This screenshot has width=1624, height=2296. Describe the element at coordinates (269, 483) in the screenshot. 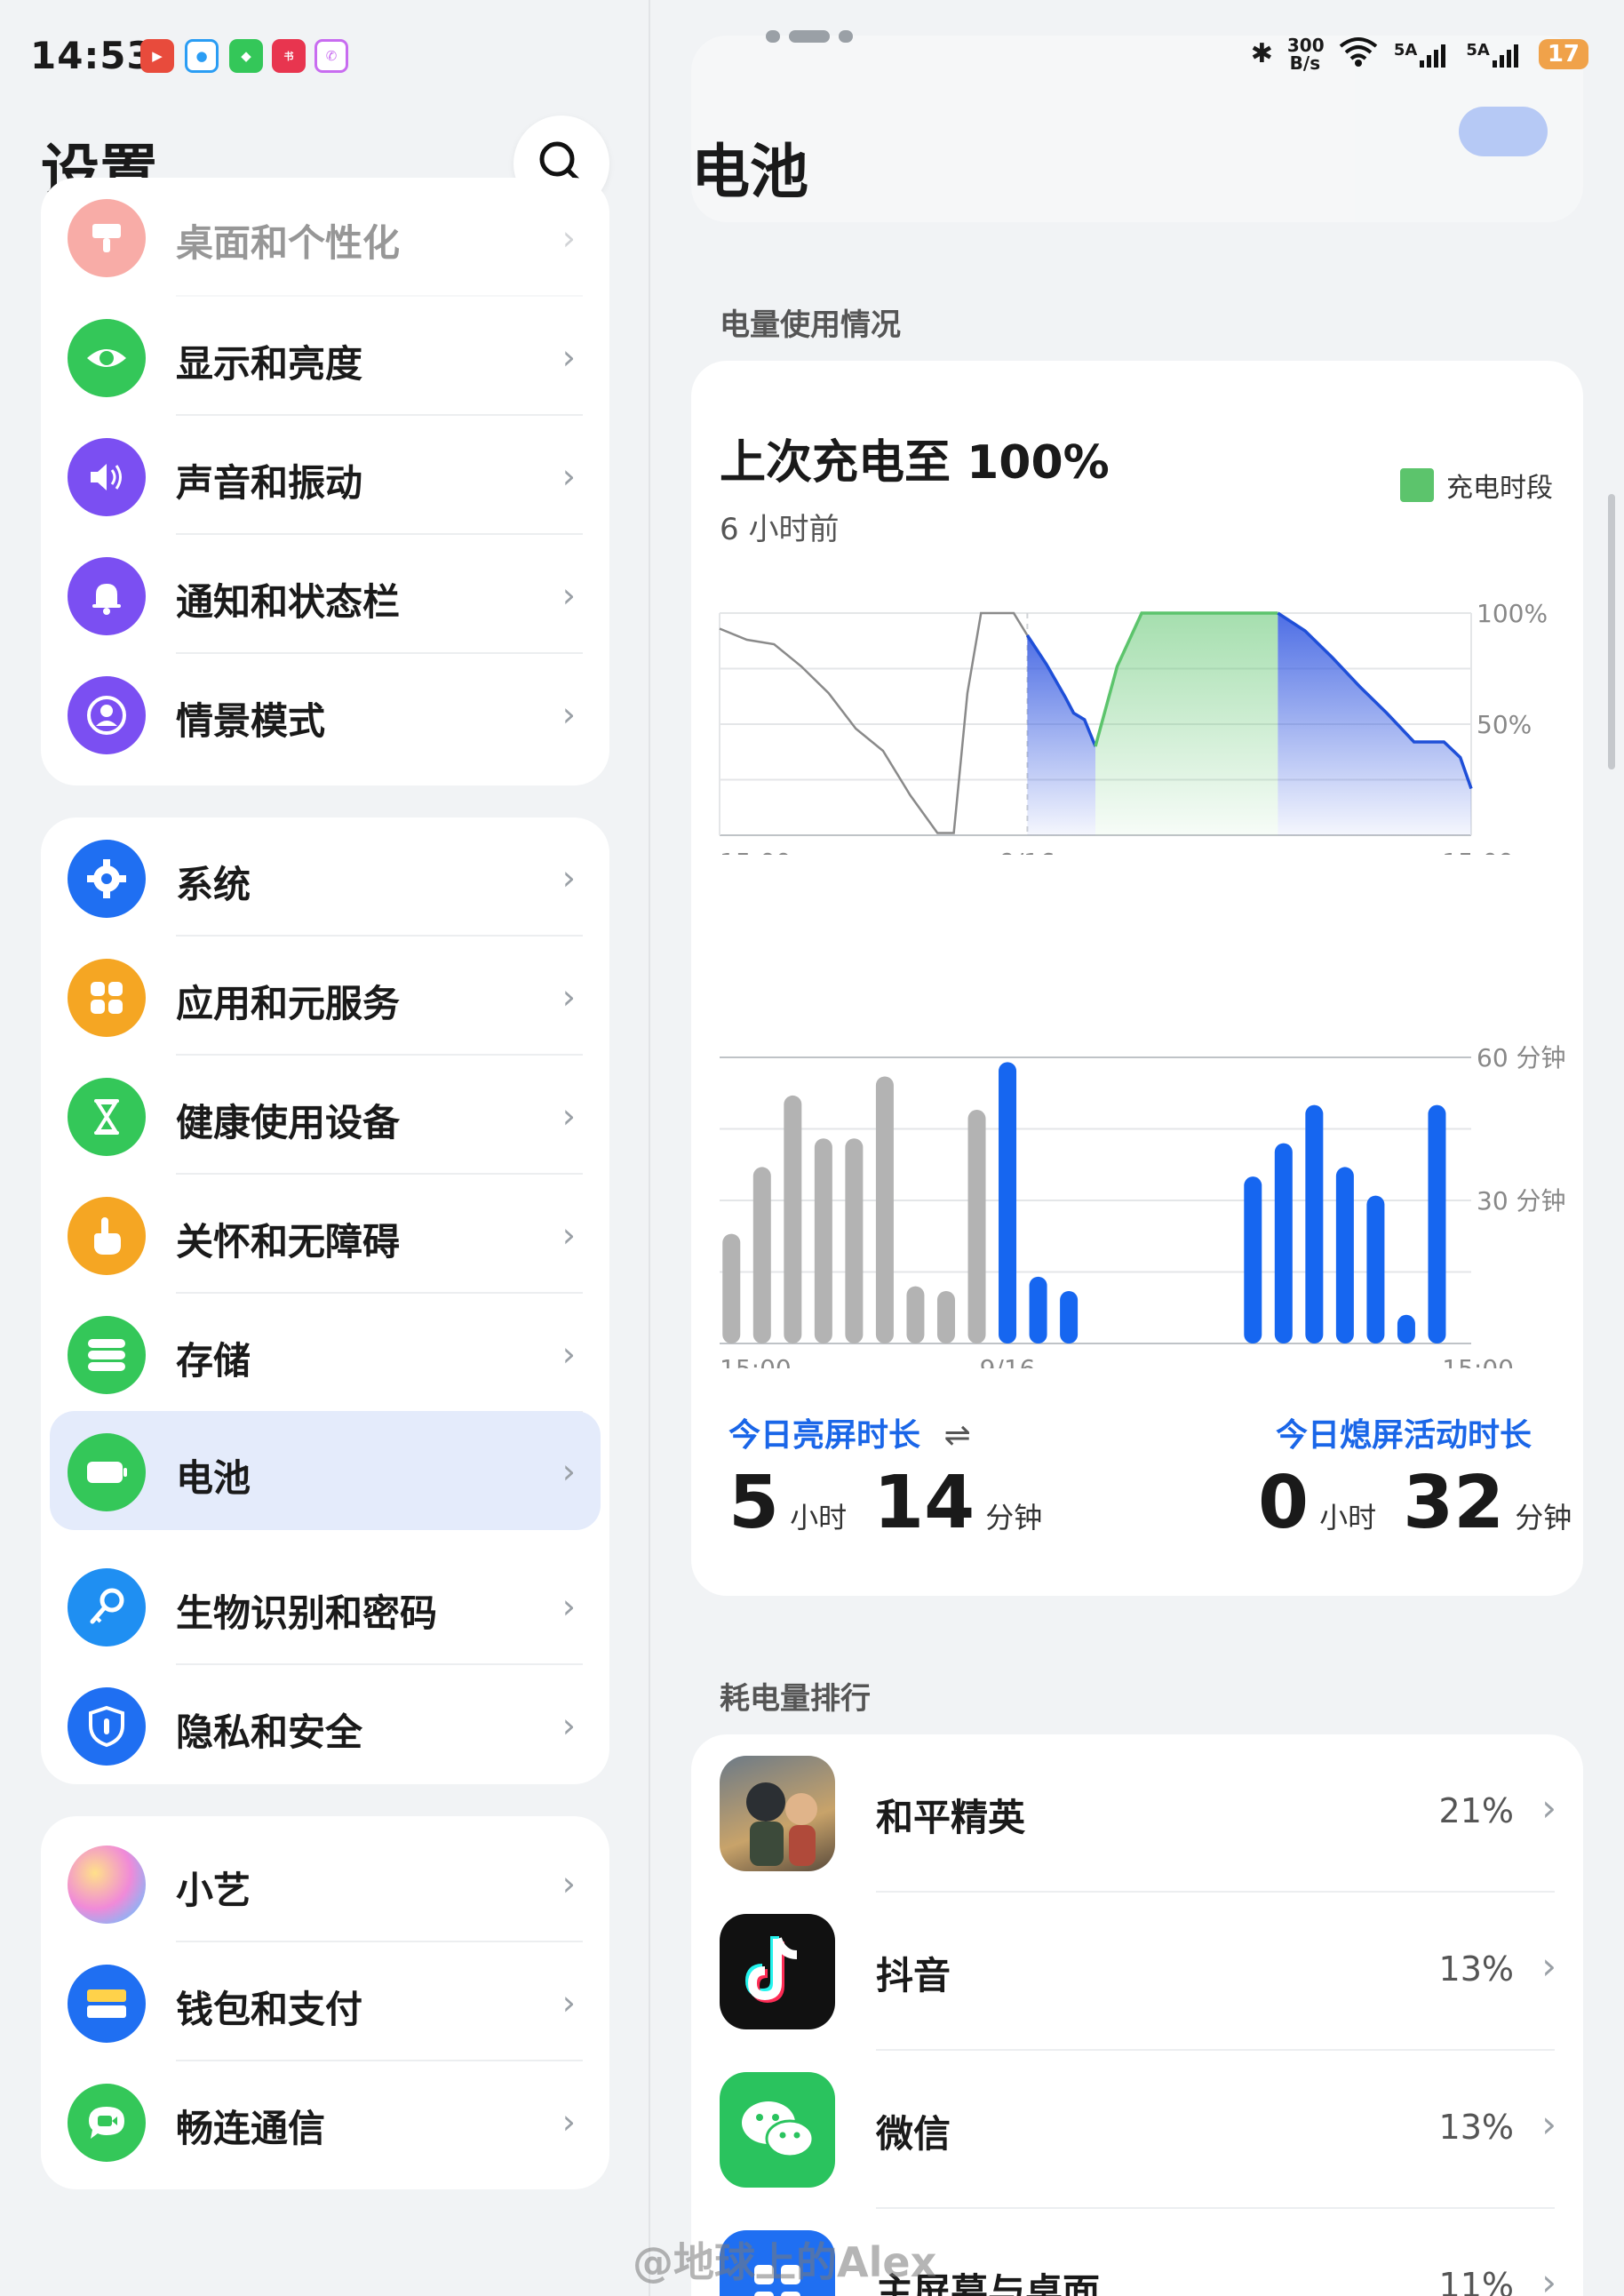

I see `settings-item-label: 声音和振动` at that location.